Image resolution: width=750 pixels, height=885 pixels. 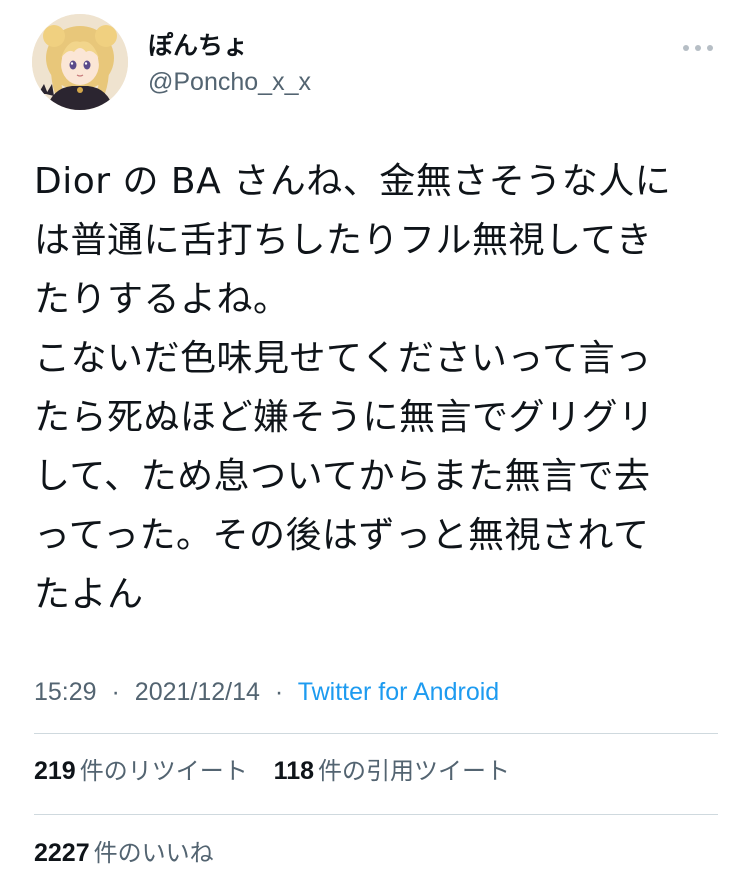 What do you see at coordinates (55, 771) in the screenshot?
I see `retweet-count: 219` at bounding box center [55, 771].